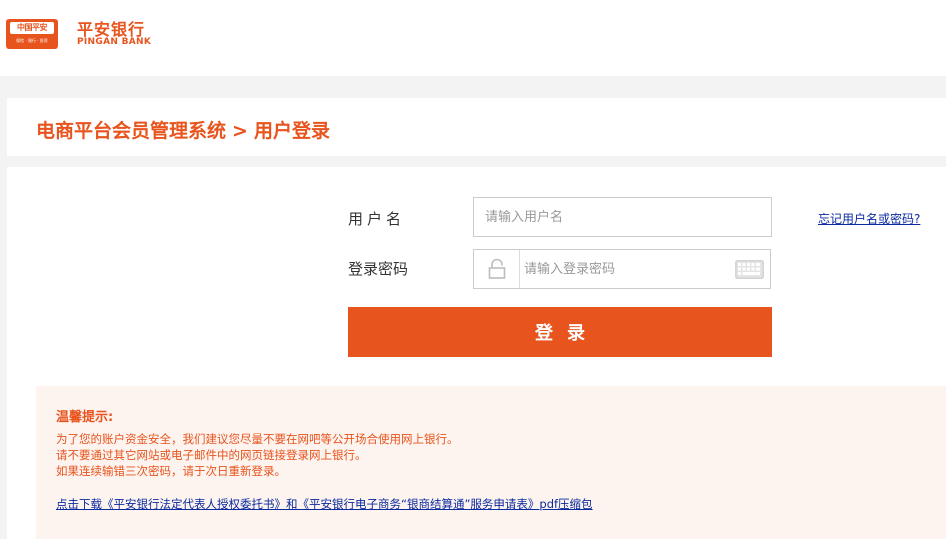 The height and width of the screenshot is (539, 946). I want to click on tips-line: 如果连续输错三次密码，请于次日重新登录。, so click(171, 471).